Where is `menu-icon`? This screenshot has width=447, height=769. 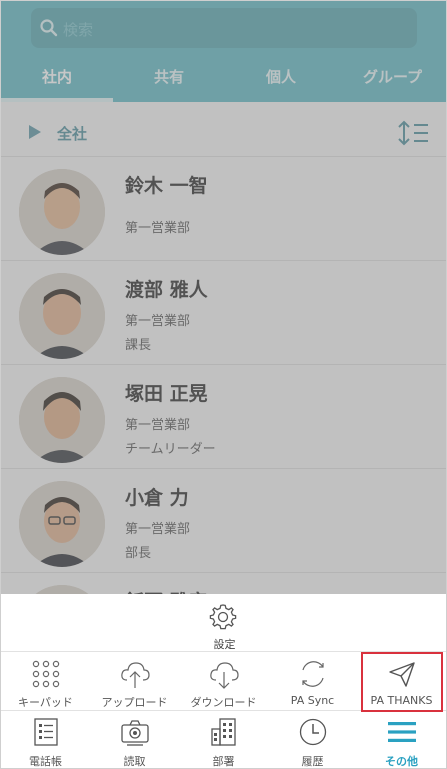 menu-icon is located at coordinates (402, 732).